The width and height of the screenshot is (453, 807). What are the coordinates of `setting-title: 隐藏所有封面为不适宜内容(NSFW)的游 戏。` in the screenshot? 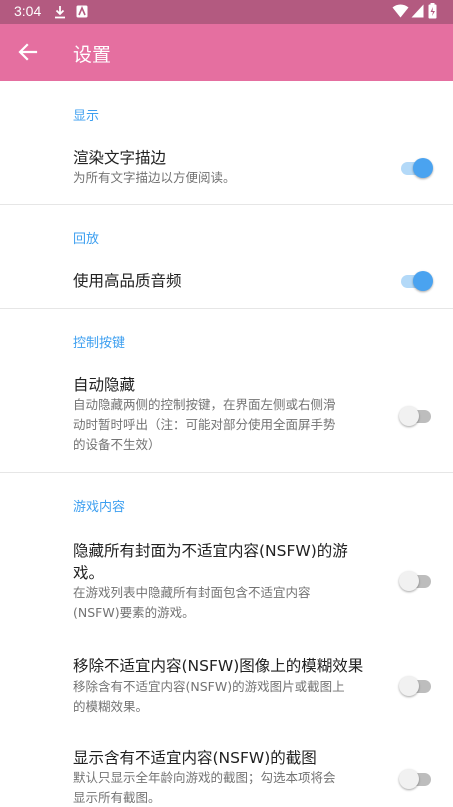 It's located at (218, 562).